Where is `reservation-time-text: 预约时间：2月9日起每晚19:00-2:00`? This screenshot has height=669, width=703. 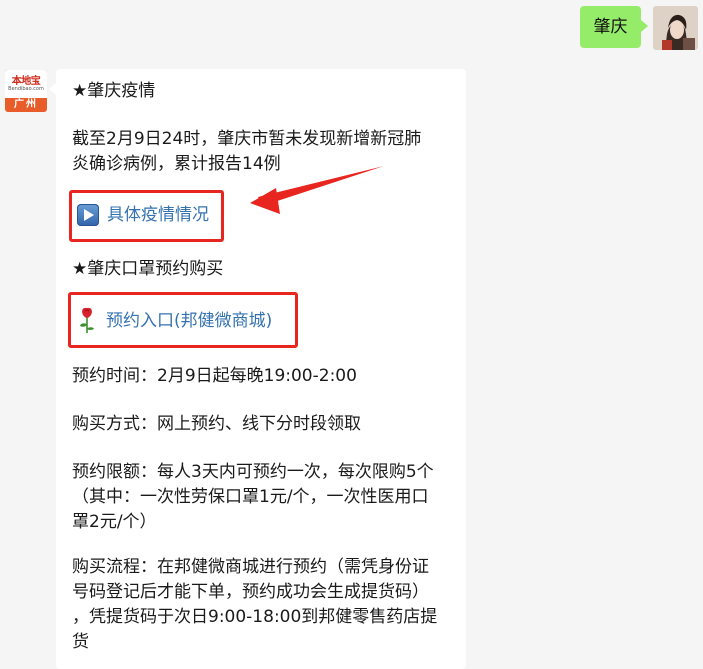
reservation-time-text: 预约时间：2月9日起每晚19:00-2:00 is located at coordinates (214, 376).